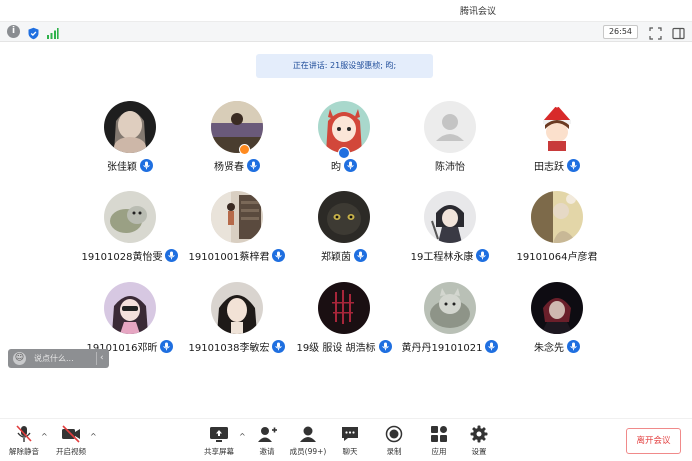  What do you see at coordinates (71, 434) in the screenshot?
I see `camera-off-icon` at bounding box center [71, 434].